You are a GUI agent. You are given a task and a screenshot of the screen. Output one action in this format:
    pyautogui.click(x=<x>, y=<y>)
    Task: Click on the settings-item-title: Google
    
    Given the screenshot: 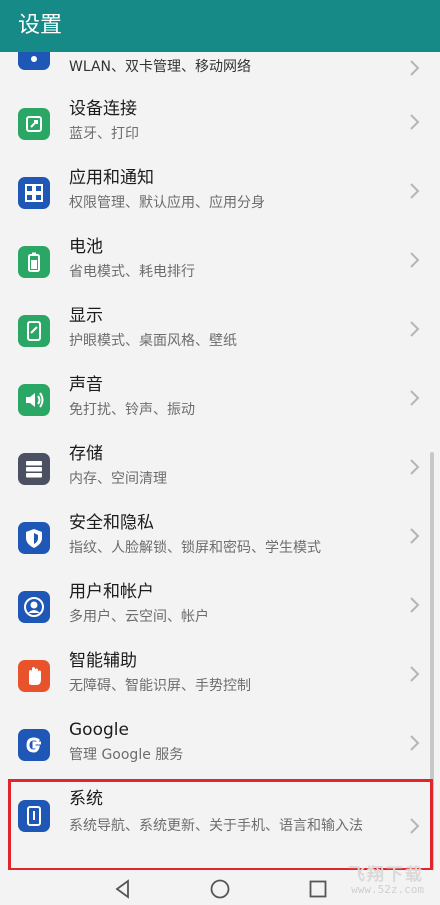 What is the action you would take?
    pyautogui.click(x=99, y=730)
    